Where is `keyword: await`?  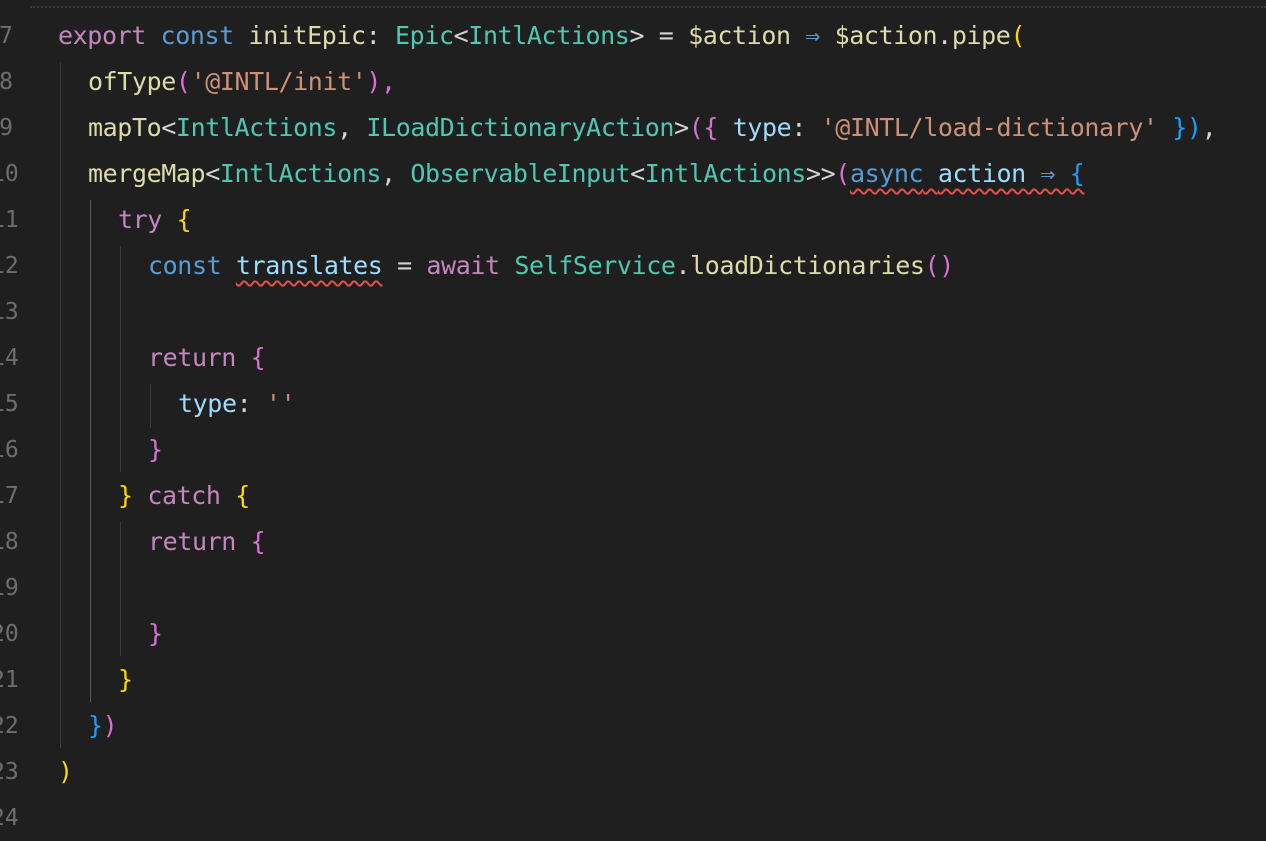 keyword: await is located at coordinates (463, 265).